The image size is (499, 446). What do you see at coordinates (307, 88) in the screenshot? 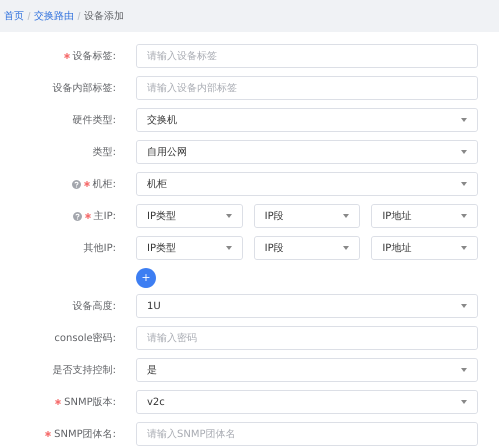
I see `input-field: 请输入设备内部标签` at bounding box center [307, 88].